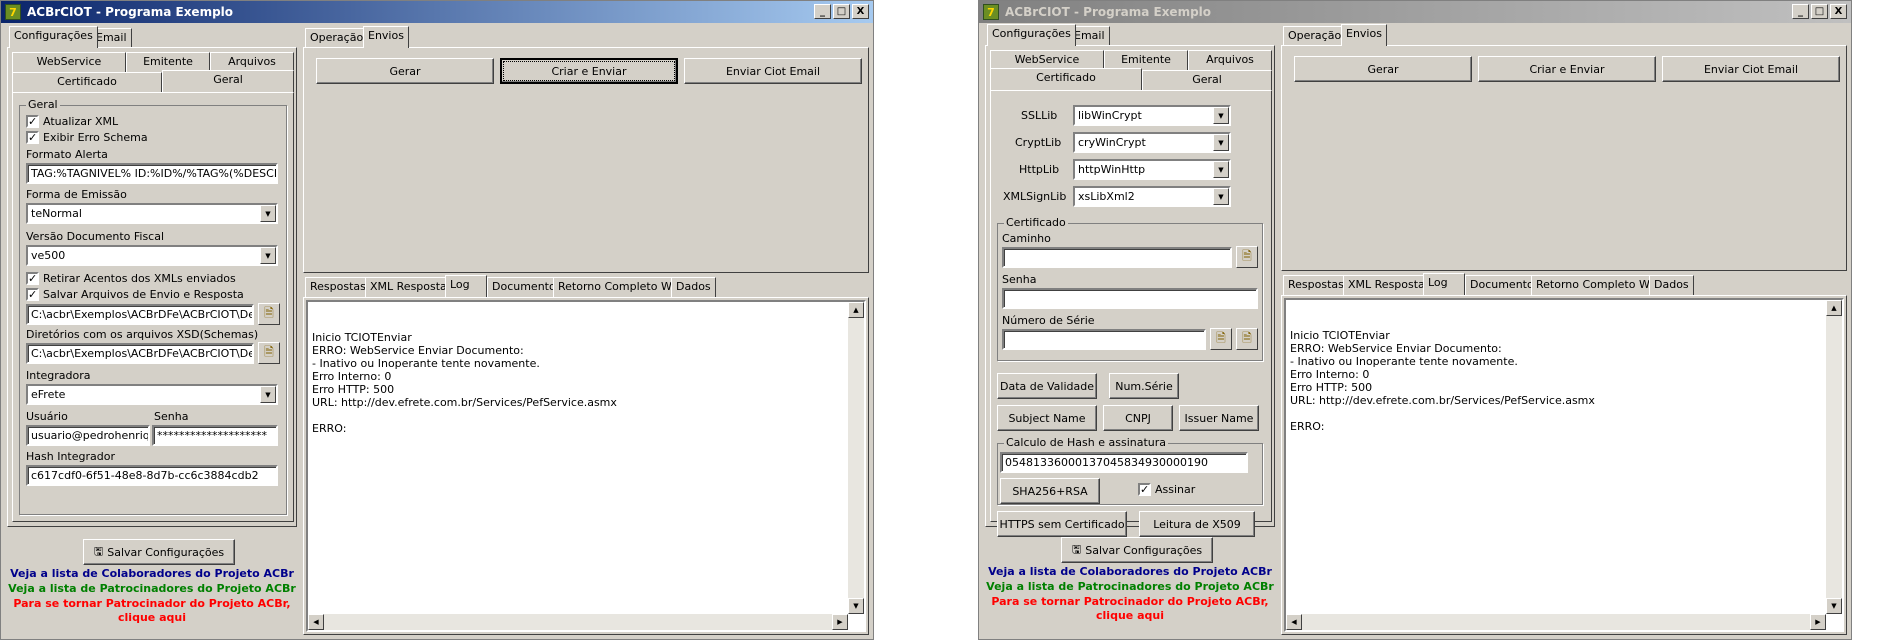  I want to click on hash-input: 05481336000137045834930000190, so click(1124, 462).